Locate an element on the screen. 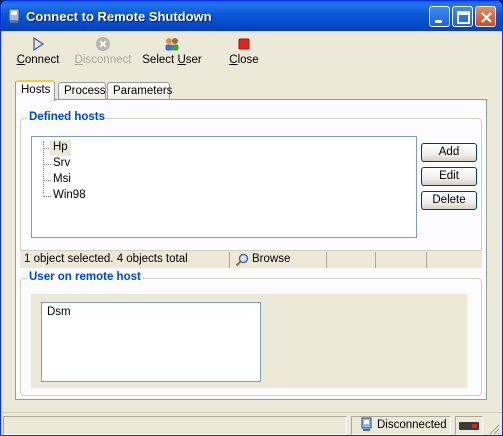 This screenshot has width=503, height=436. select-user-mnemonic: U is located at coordinates (181, 60).